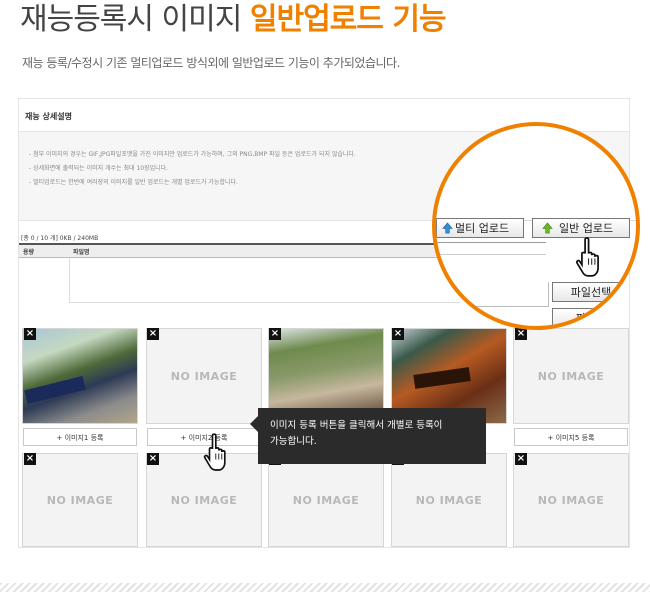 This screenshot has width=650, height=592. What do you see at coordinates (571, 437) in the screenshot?
I see `image5-register-button: + 이미지5 등록` at bounding box center [571, 437].